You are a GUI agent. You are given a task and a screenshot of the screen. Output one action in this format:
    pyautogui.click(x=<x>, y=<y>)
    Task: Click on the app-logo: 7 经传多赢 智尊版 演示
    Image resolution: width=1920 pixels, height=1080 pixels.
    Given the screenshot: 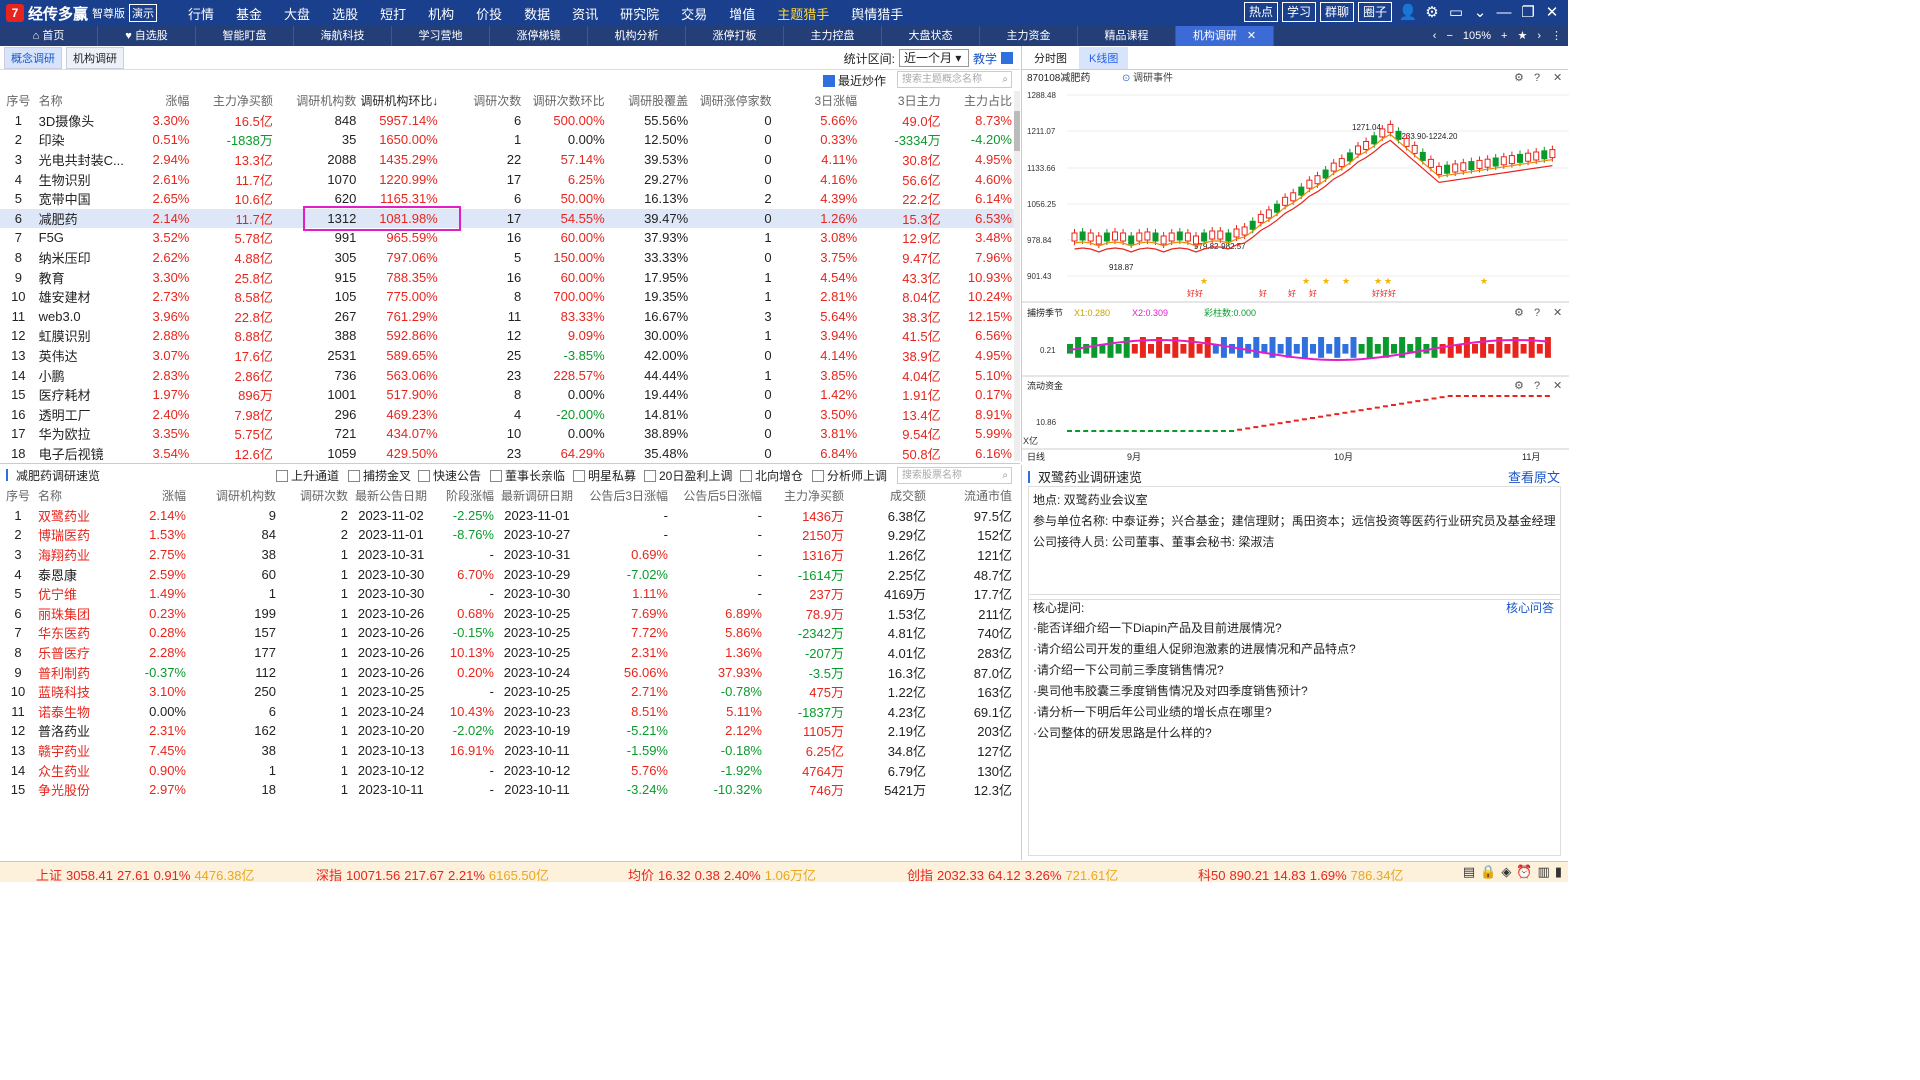 What is the action you would take?
    pyautogui.click(x=81, y=13)
    